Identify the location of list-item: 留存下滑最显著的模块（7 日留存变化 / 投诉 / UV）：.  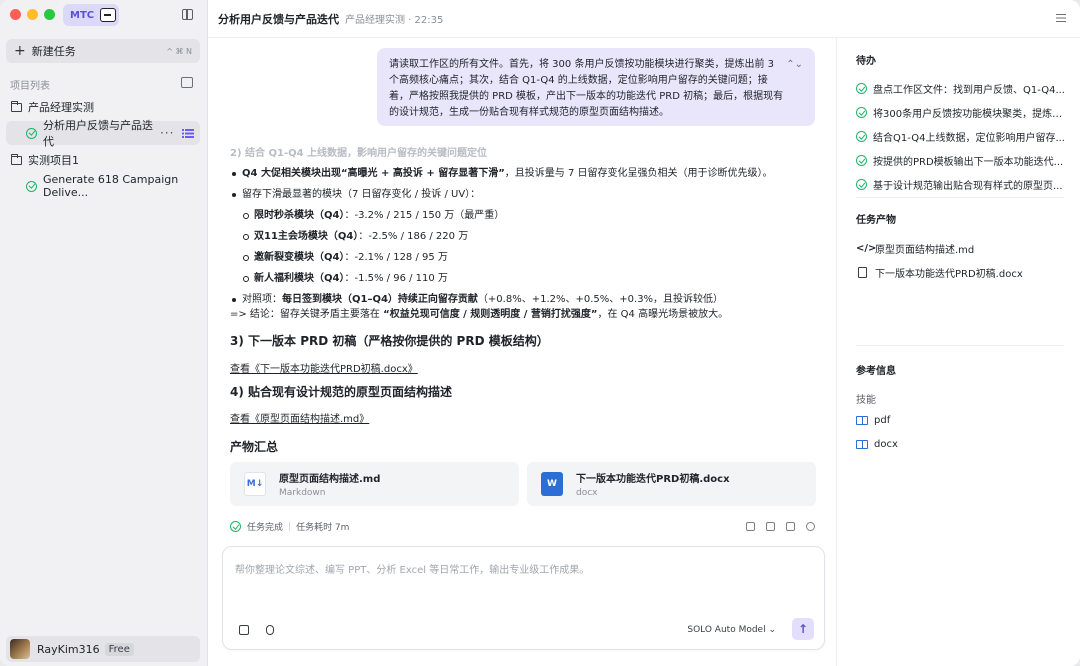
(520, 194).